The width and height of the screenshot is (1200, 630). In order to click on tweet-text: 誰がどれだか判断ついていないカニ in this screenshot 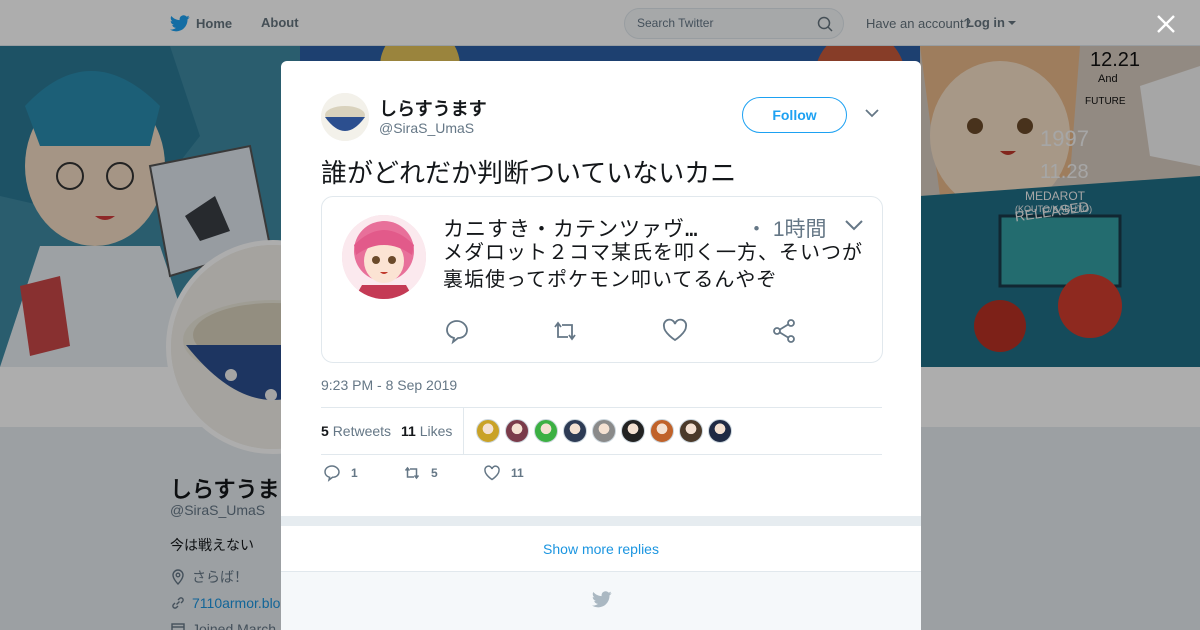, I will do `click(529, 173)`.